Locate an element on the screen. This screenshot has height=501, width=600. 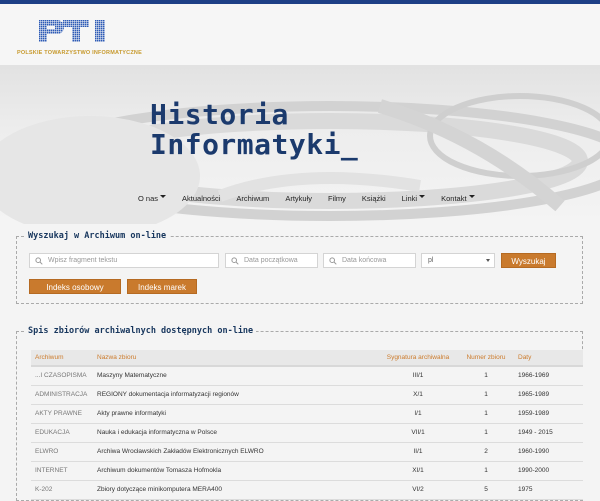
date-from-input: Data początkowa is located at coordinates (271, 260).